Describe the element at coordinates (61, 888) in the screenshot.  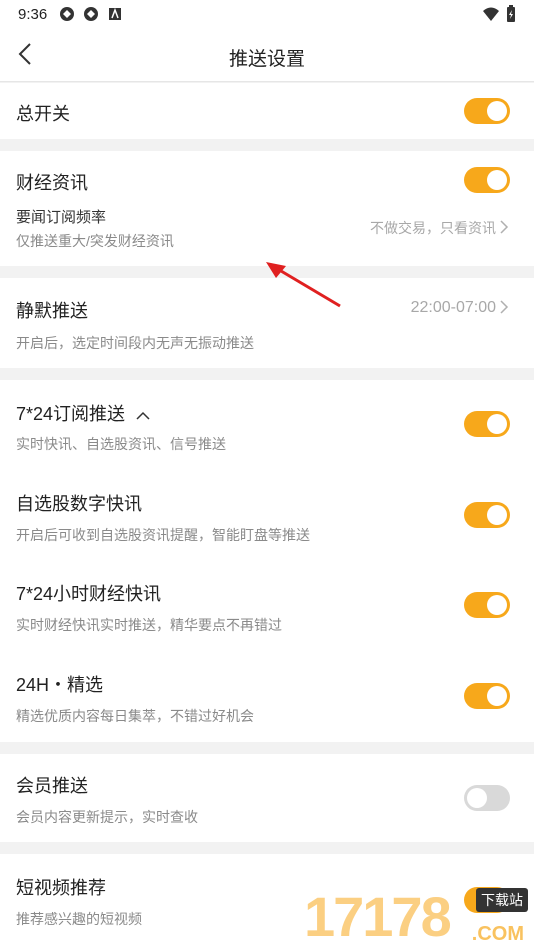
I see `short-video-label: 短视频推荐` at that location.